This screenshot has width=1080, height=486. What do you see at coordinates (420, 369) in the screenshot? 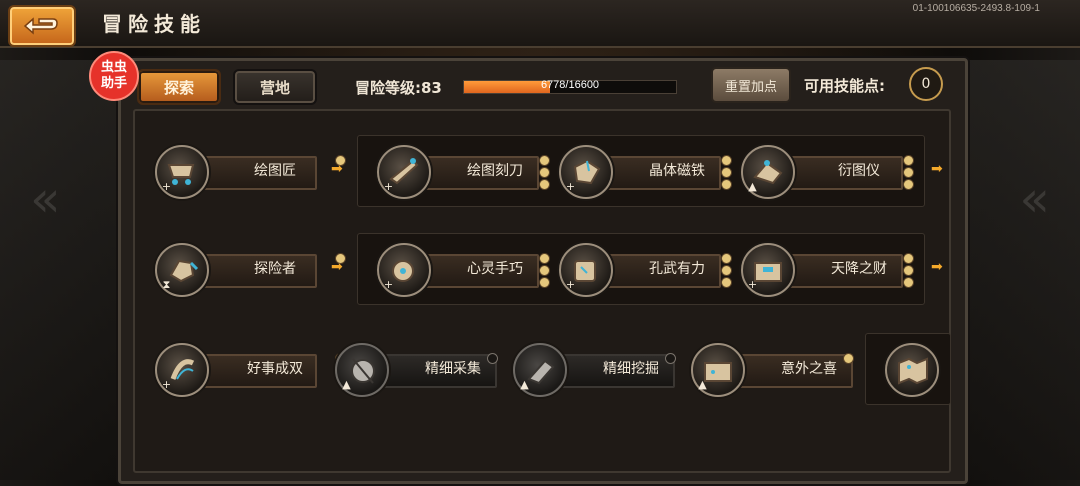
I see `skill-fine-gathering: 精细采集 ▲` at bounding box center [420, 369].